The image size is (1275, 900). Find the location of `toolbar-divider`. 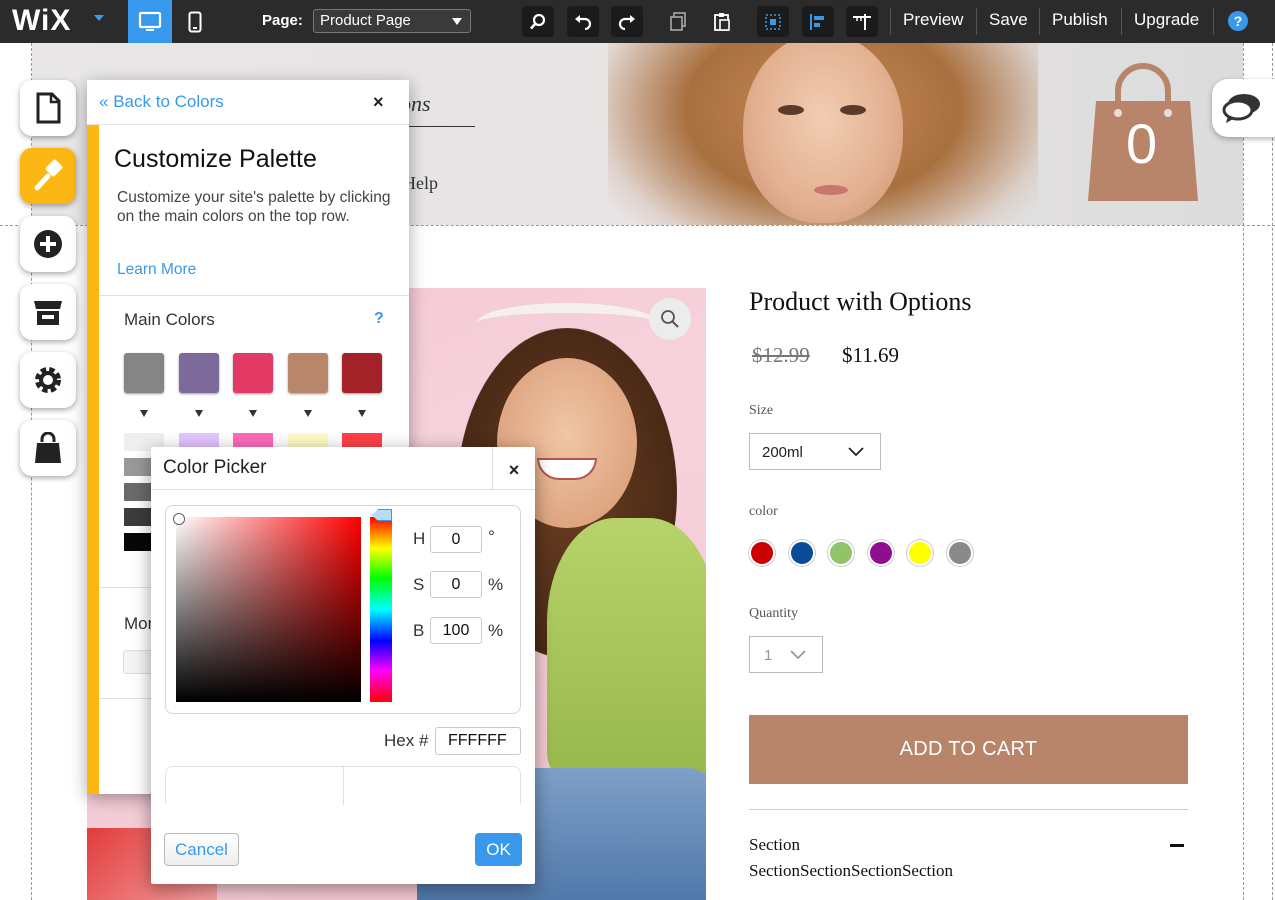

toolbar-divider is located at coordinates (1121, 21).